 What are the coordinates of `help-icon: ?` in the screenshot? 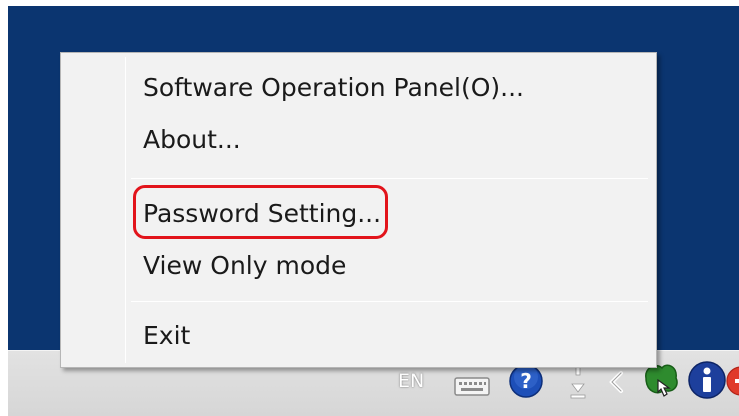 It's located at (526, 381).